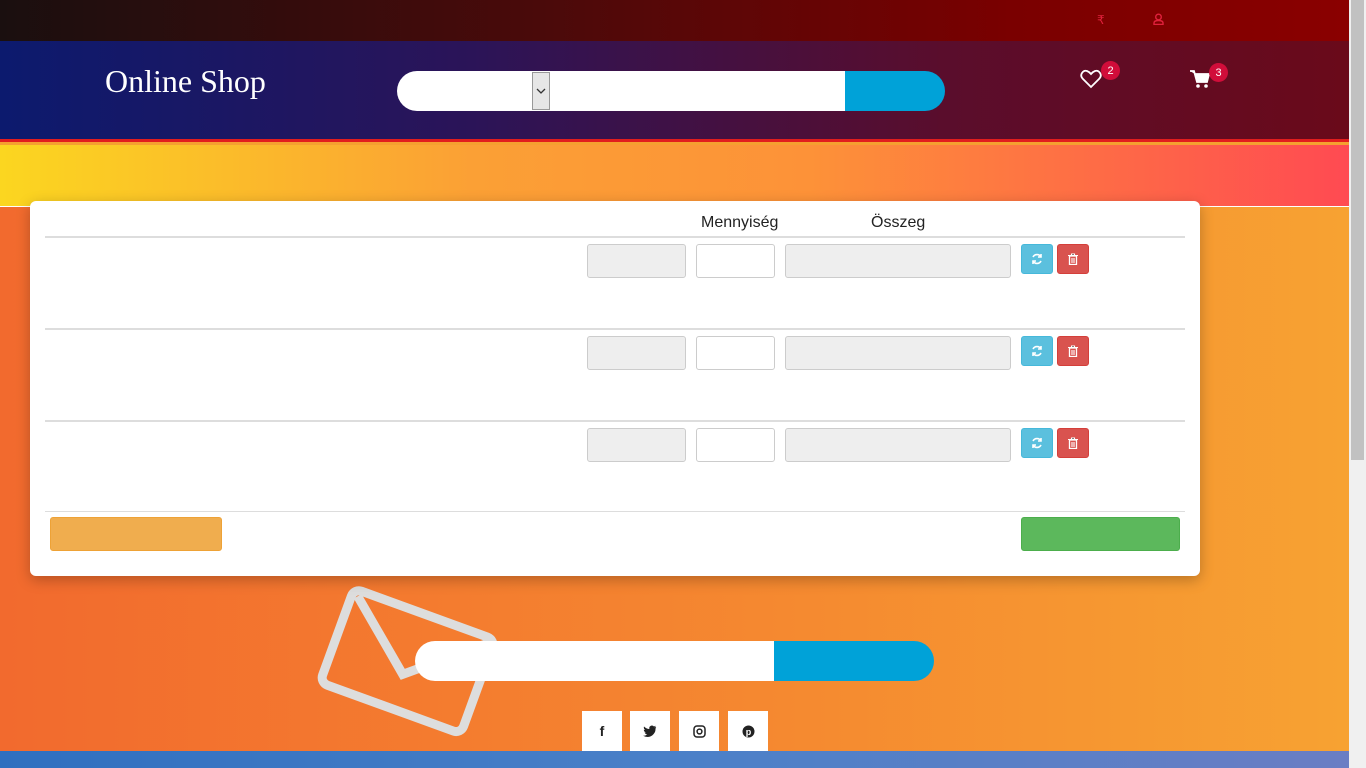 This screenshot has width=1366, height=768. Describe the element at coordinates (615, 511) in the screenshot. I see `cart-footer-divider` at that location.